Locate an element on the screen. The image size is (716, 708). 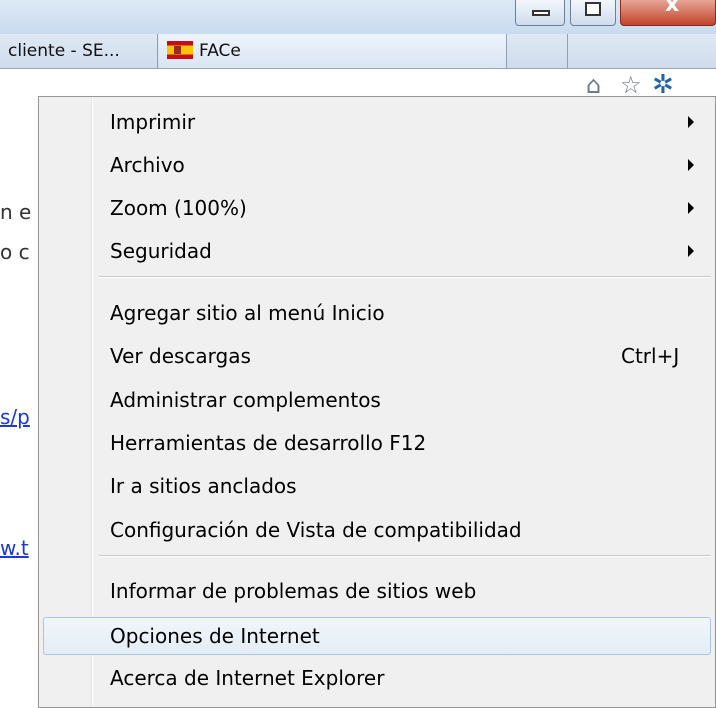
new-tab-button is located at coordinates (538, 51).